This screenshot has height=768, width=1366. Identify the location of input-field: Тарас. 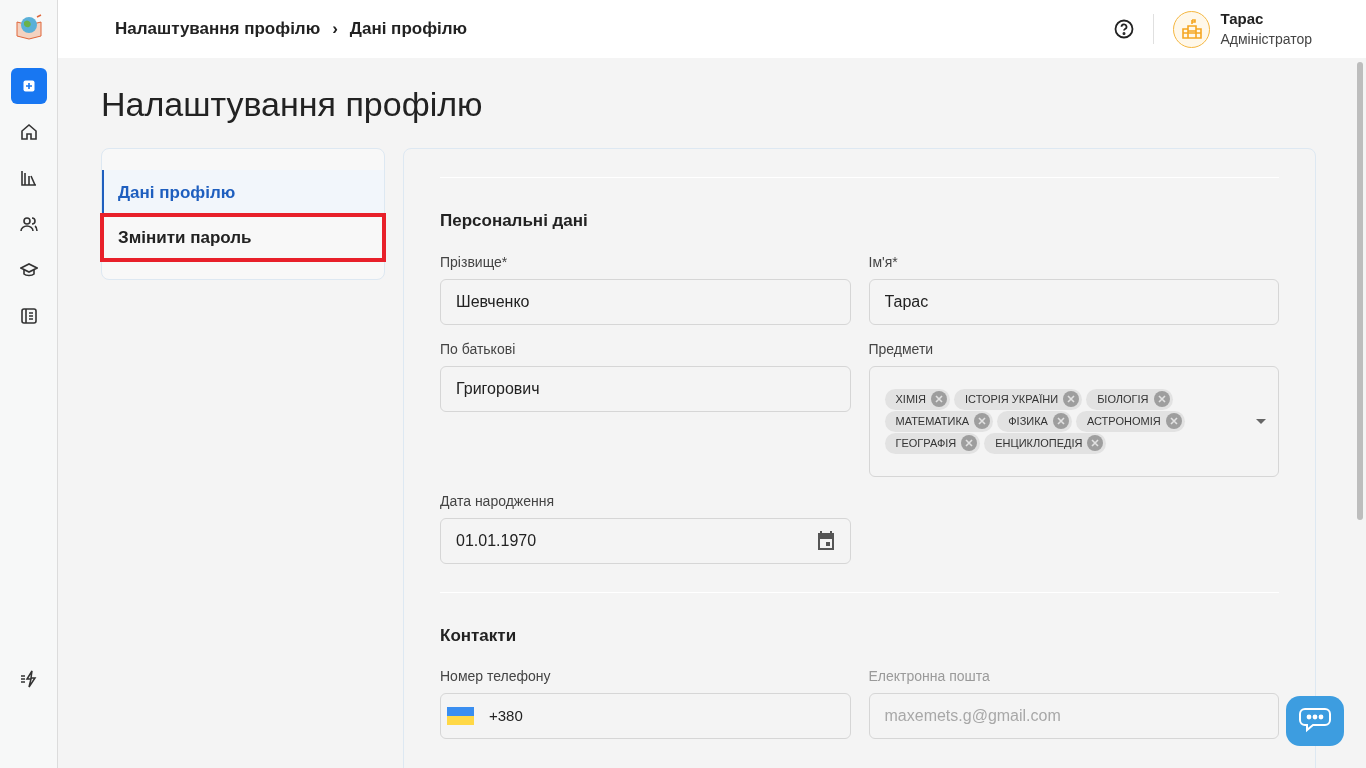
(1073, 301).